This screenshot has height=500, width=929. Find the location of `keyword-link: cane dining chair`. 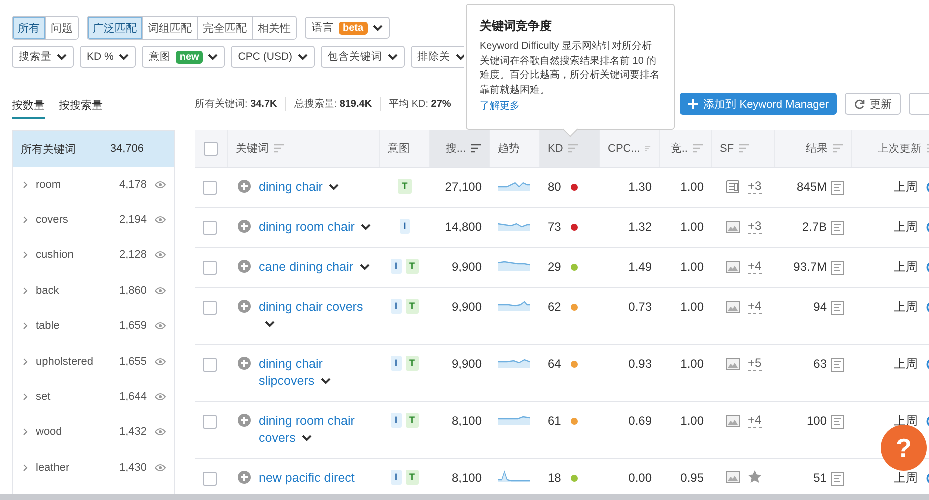

keyword-link: cane dining chair is located at coordinates (317, 267).